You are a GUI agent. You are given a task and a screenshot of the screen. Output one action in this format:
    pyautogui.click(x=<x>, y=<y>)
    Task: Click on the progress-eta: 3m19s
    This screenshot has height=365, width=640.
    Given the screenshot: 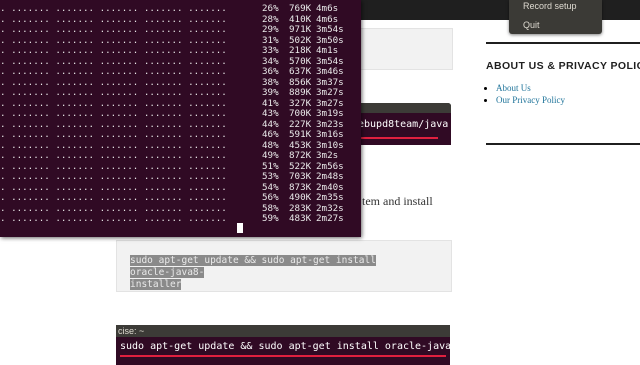 What is the action you would take?
    pyautogui.click(x=330, y=113)
    